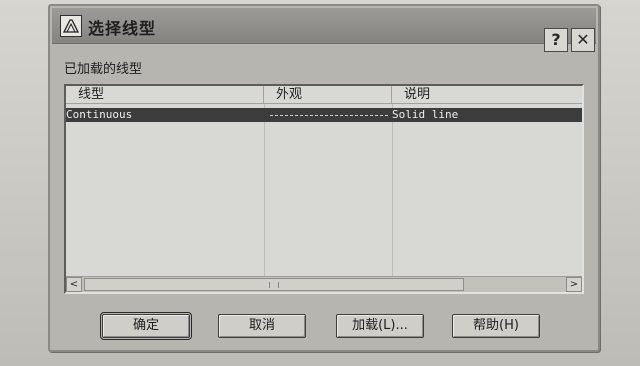  Describe the element at coordinates (583, 40) in the screenshot. I see `close-icon: ✕` at that location.